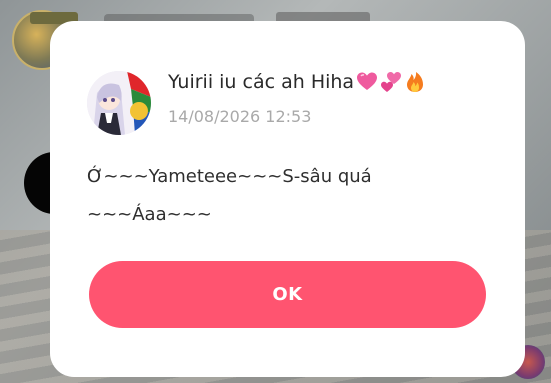 The height and width of the screenshot is (383, 551). I want to click on avatar-image, so click(119, 103).